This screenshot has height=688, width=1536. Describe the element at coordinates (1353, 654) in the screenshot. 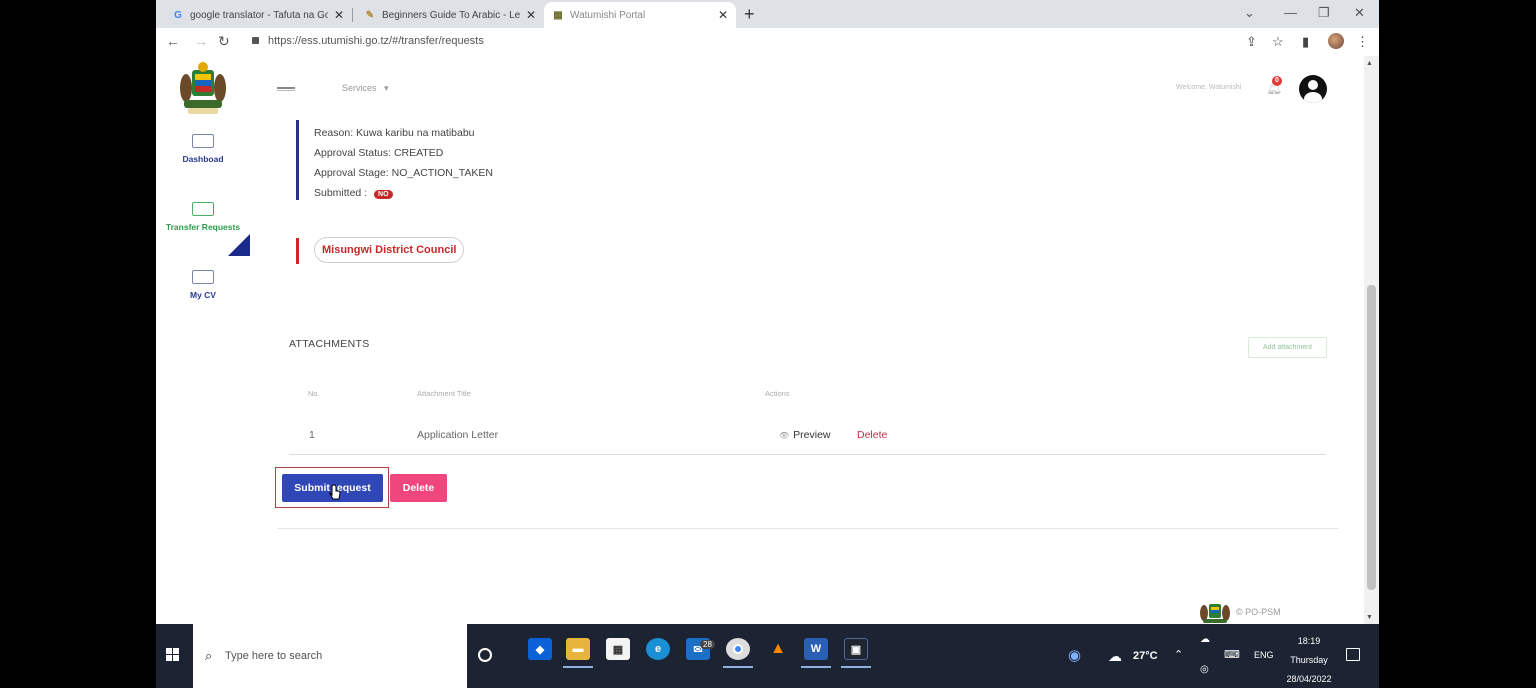

I see `notification-center-icon` at that location.